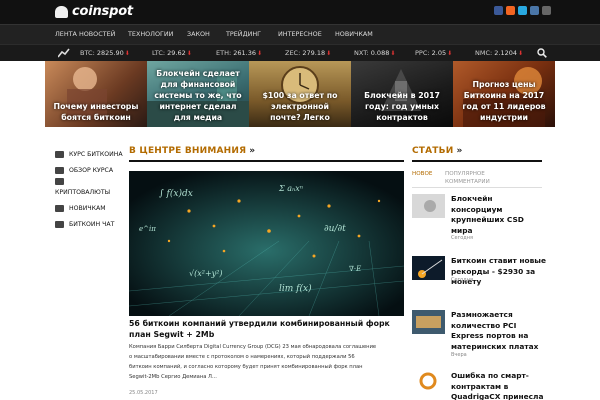 Image resolution: width=600 pixels, height=400 pixels. Describe the element at coordinates (64, 53) in the screenshot. I see `chart-line-icon` at that location.